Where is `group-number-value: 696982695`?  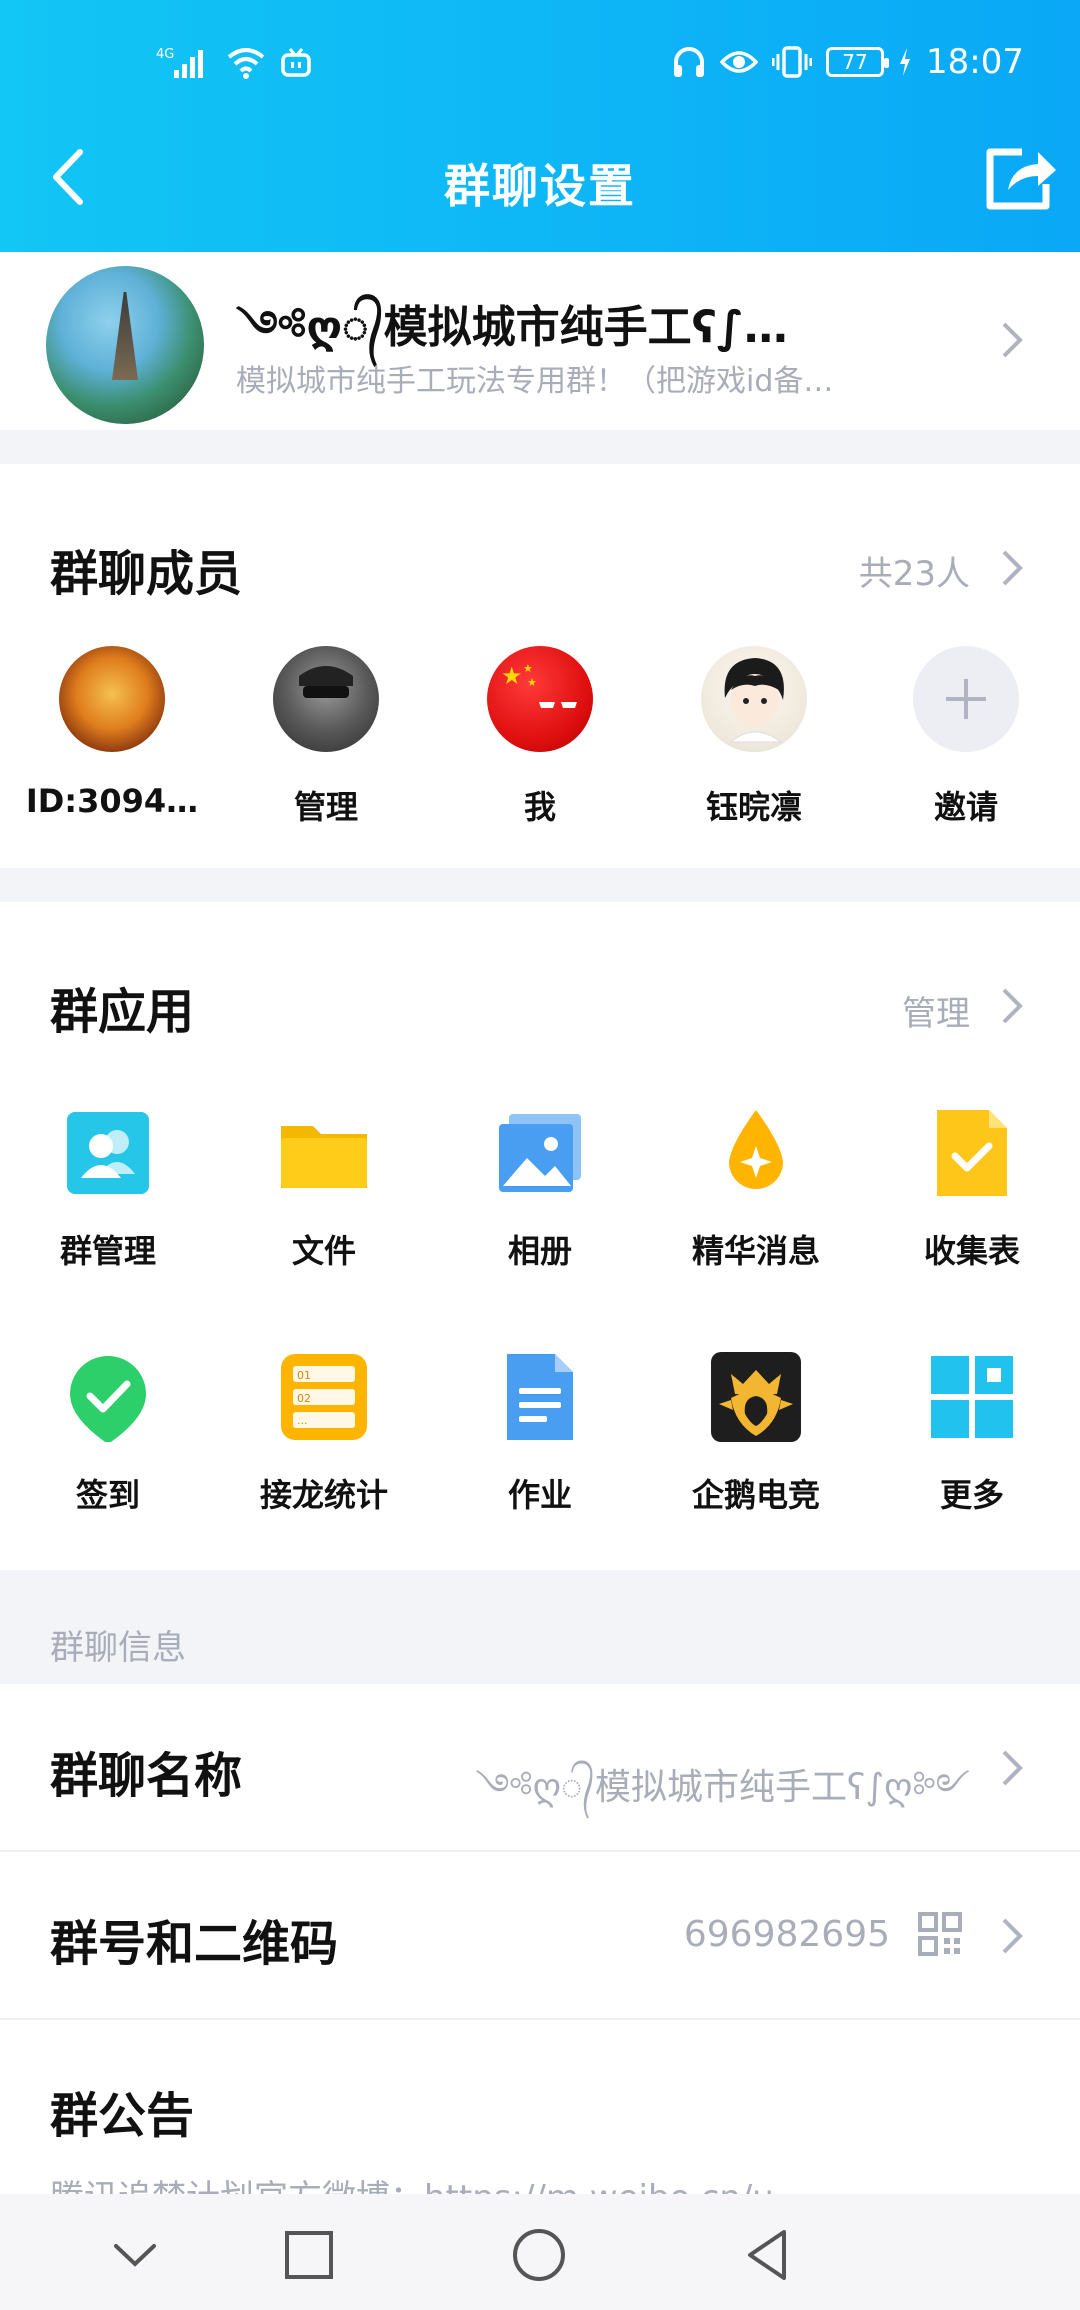 group-number-value: 696982695 is located at coordinates (786, 1934).